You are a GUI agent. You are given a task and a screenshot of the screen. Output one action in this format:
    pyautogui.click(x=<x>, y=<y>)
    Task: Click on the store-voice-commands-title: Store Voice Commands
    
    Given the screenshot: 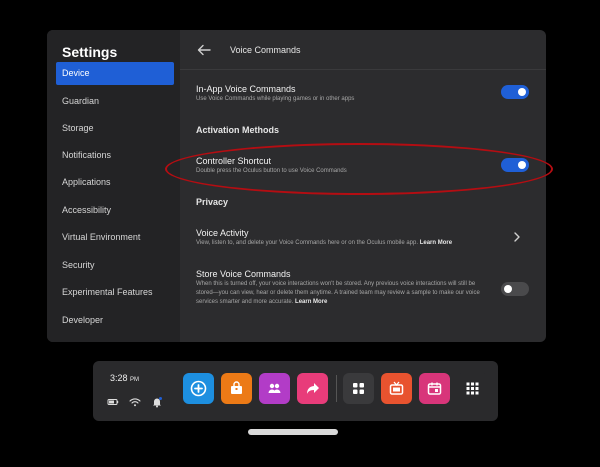 What is the action you would take?
    pyautogui.click(x=243, y=274)
    